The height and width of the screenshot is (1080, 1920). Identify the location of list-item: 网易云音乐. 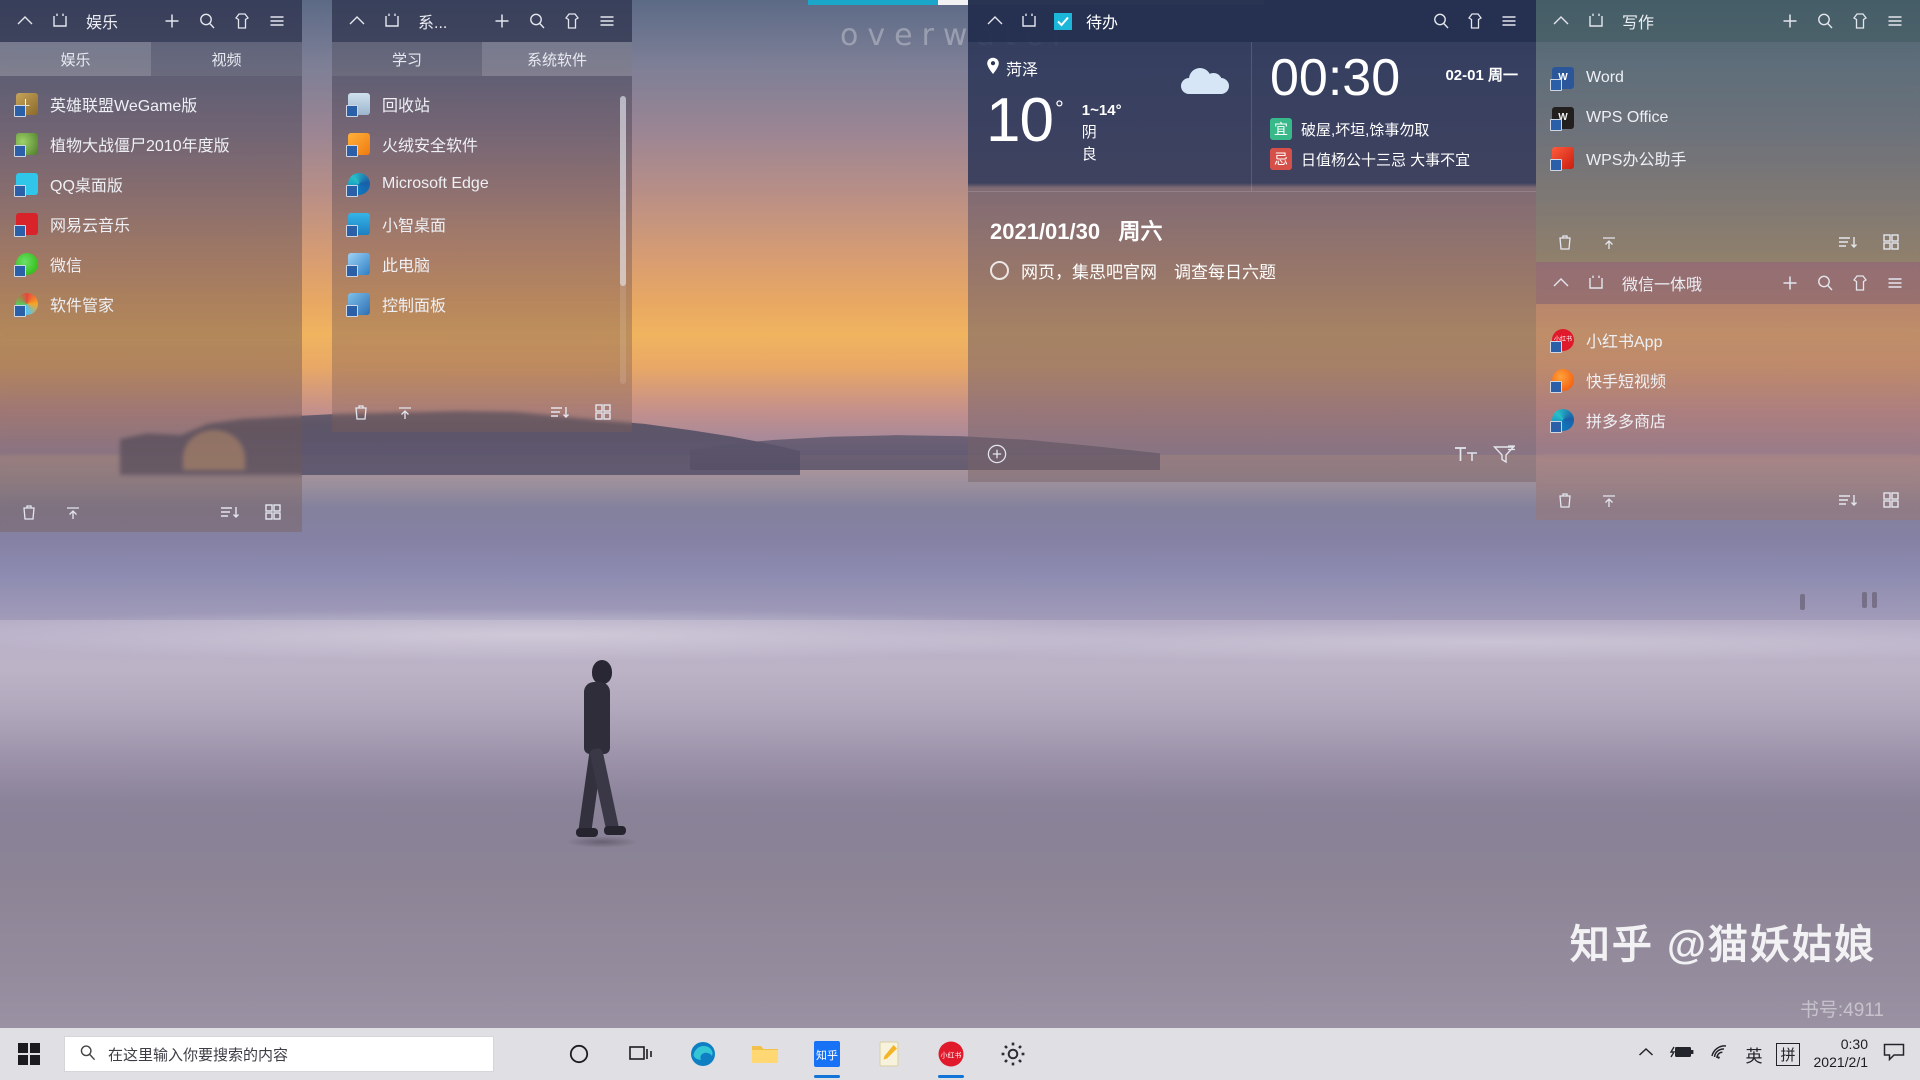
(151, 224).